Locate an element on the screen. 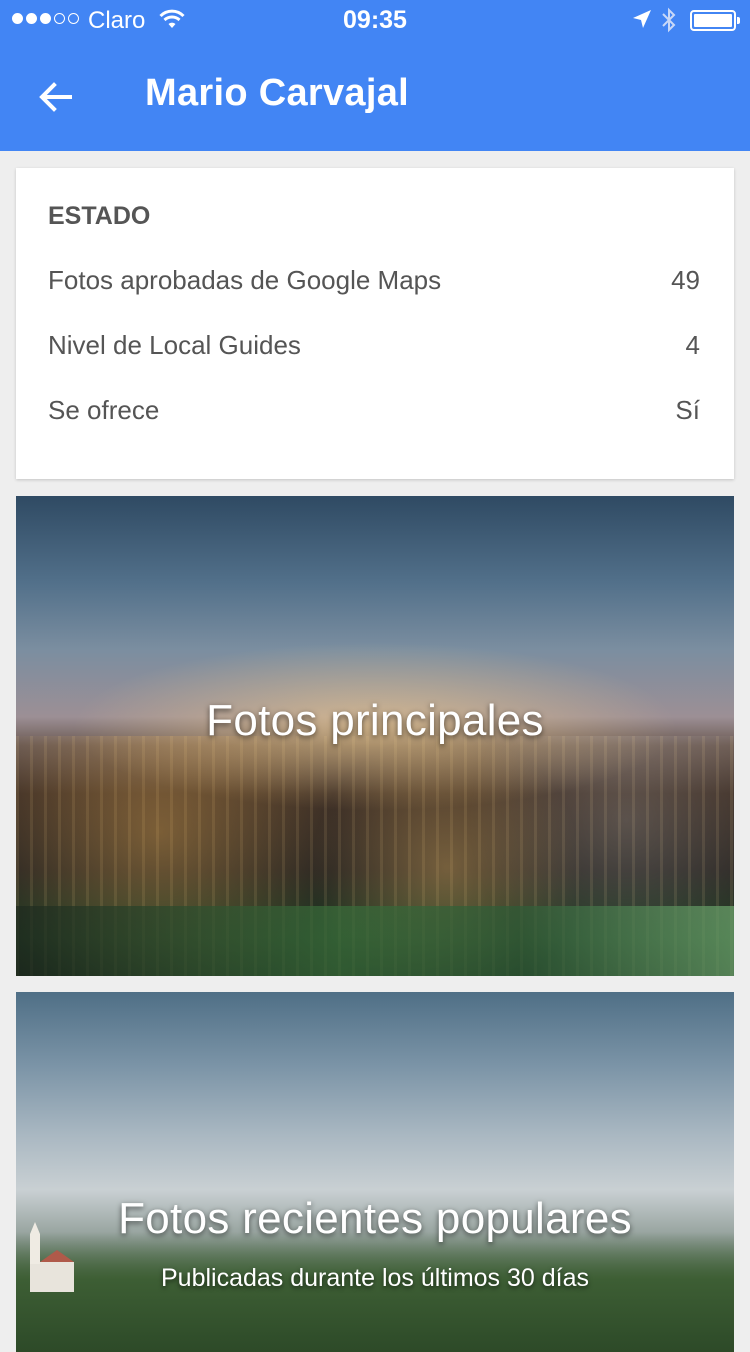  stat-row-local-guides-level: Nivel de Local Guides 4 is located at coordinates (374, 350).